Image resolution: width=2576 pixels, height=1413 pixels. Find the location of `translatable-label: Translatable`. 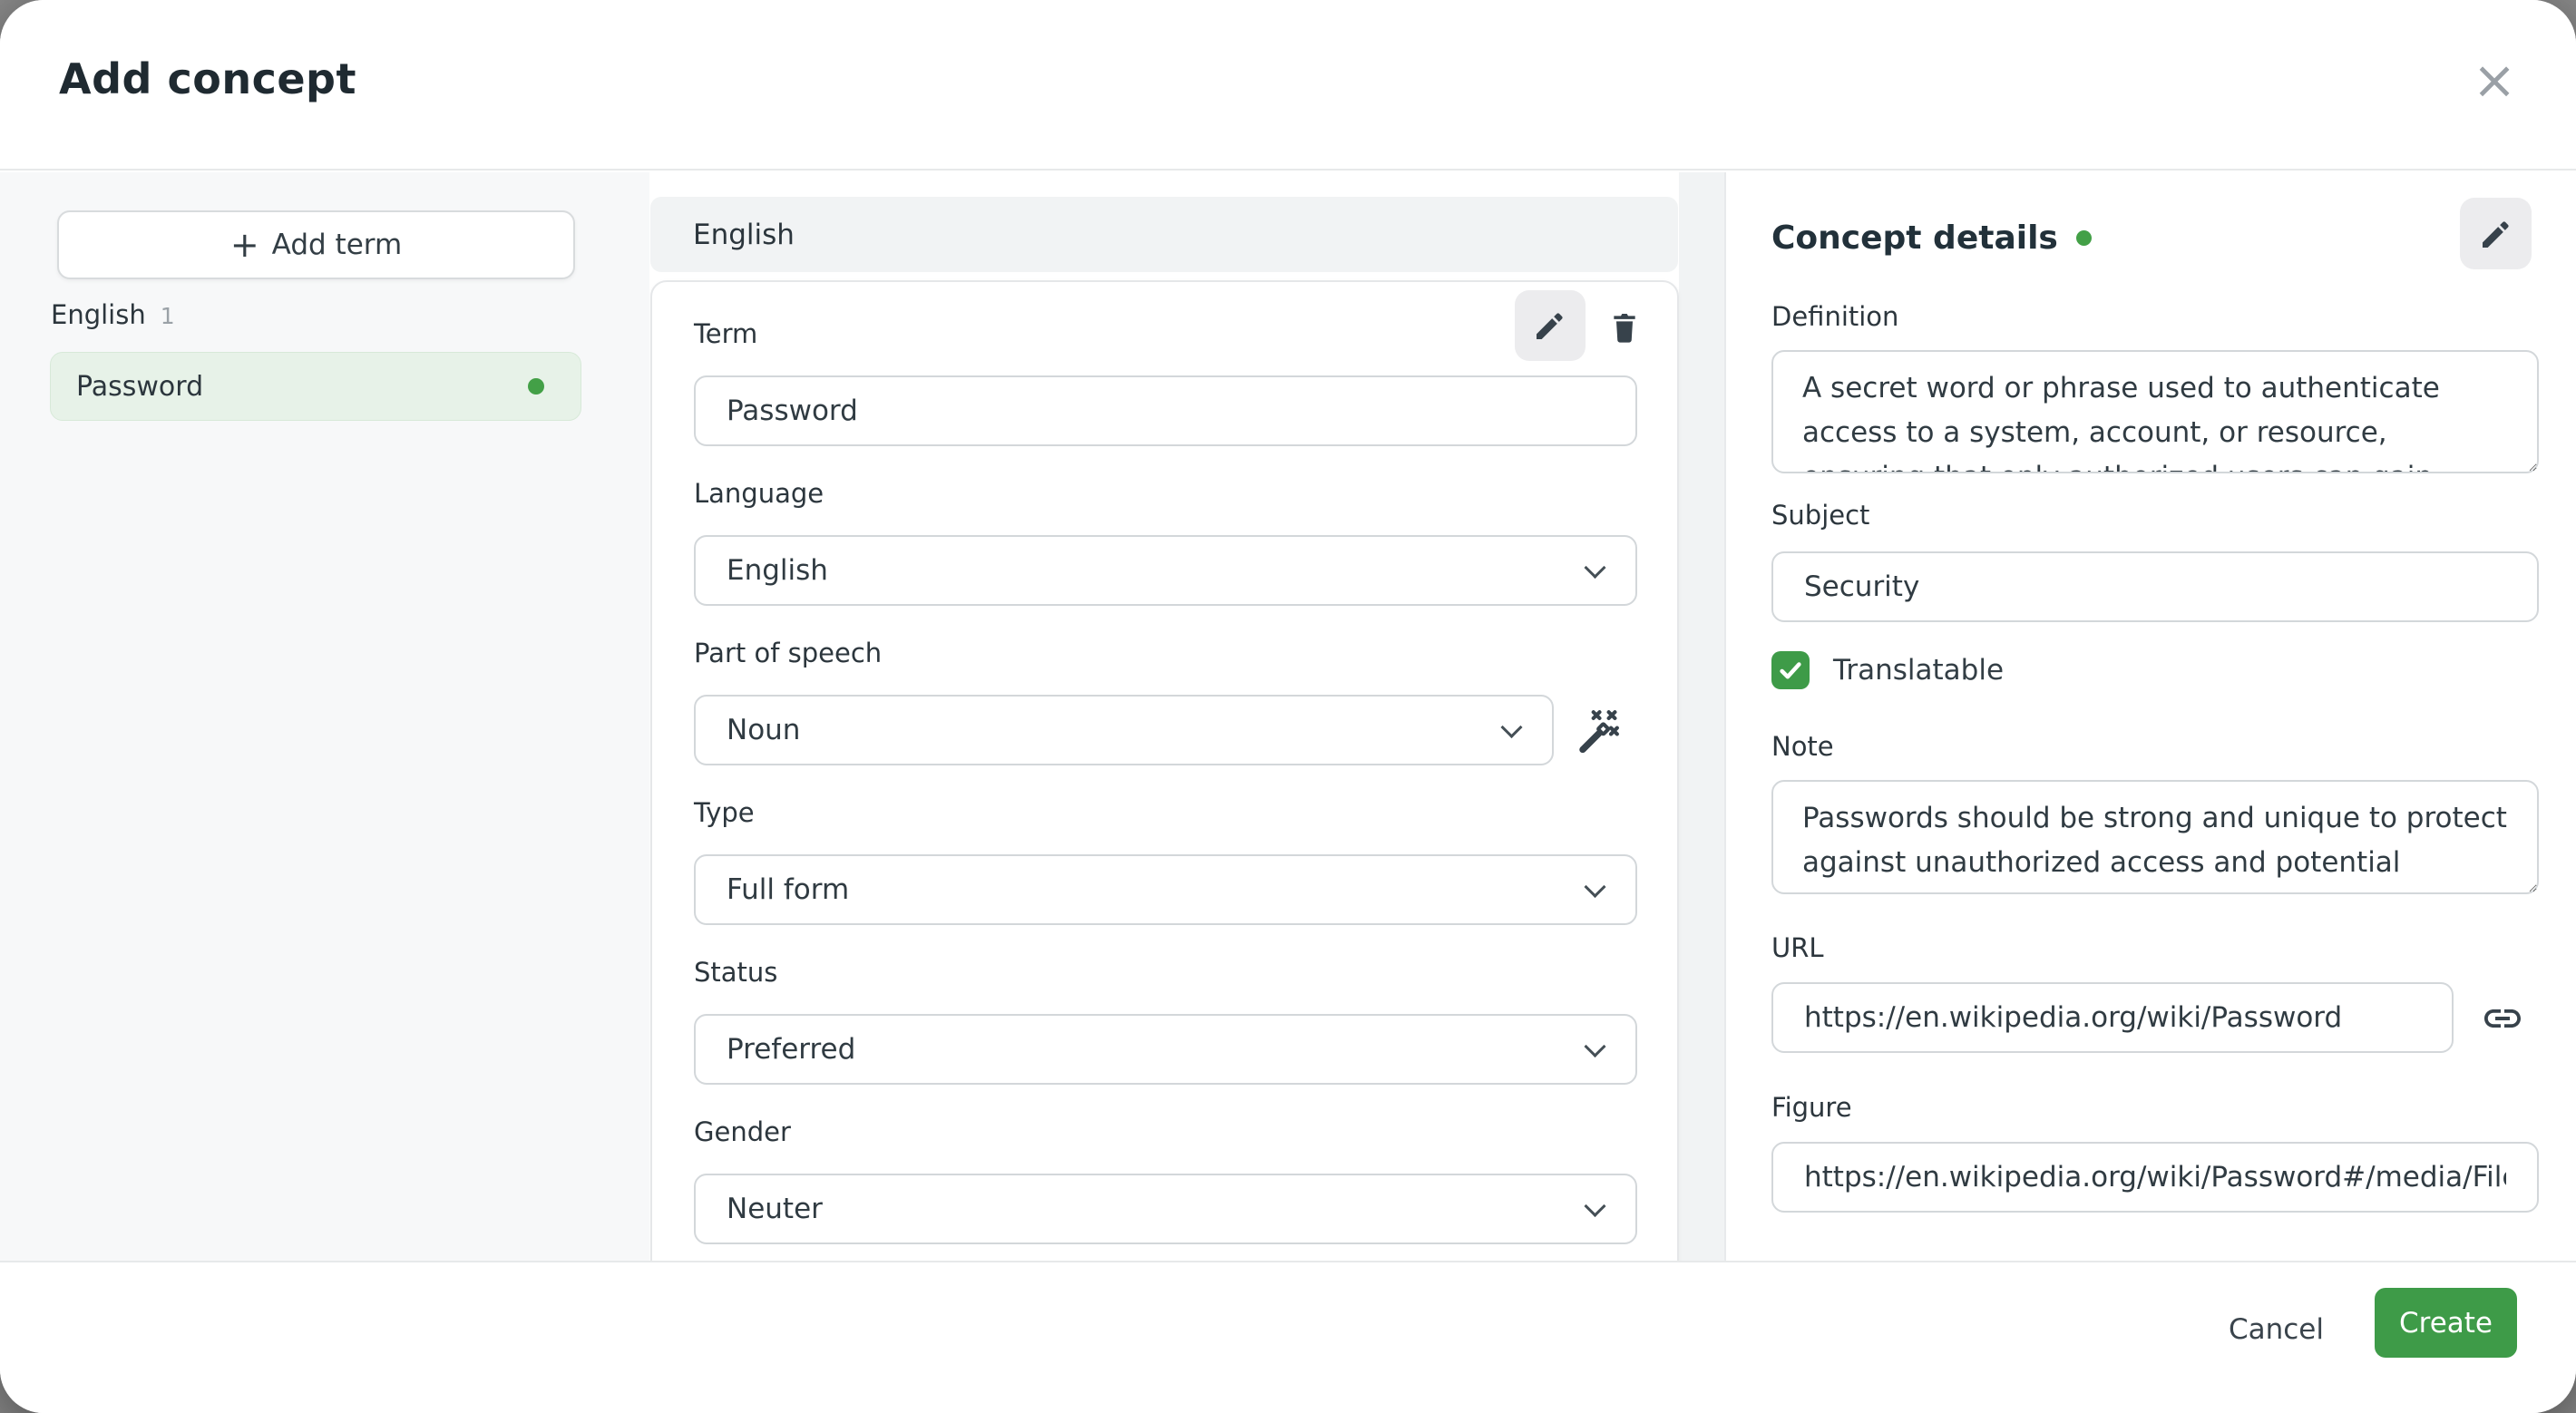

translatable-label: Translatable is located at coordinates (1919, 670).